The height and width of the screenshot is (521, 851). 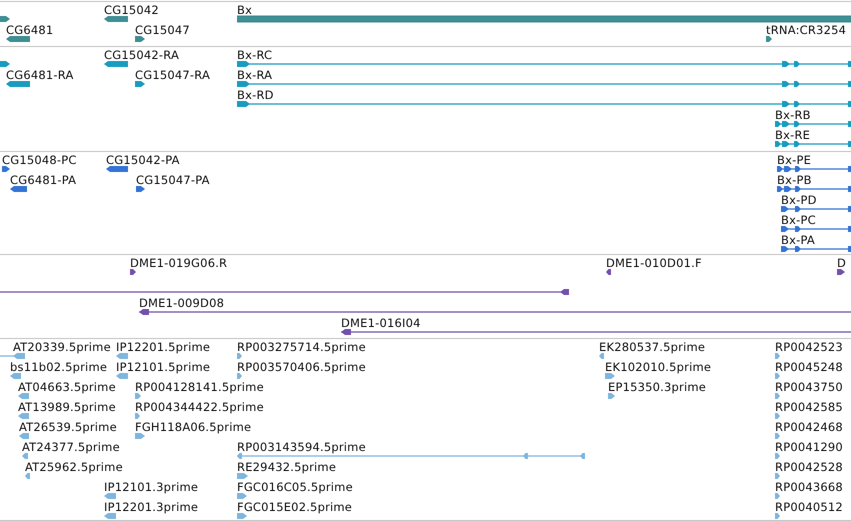 I want to click on feature-label: RP003143594.5prime, so click(x=301, y=447).